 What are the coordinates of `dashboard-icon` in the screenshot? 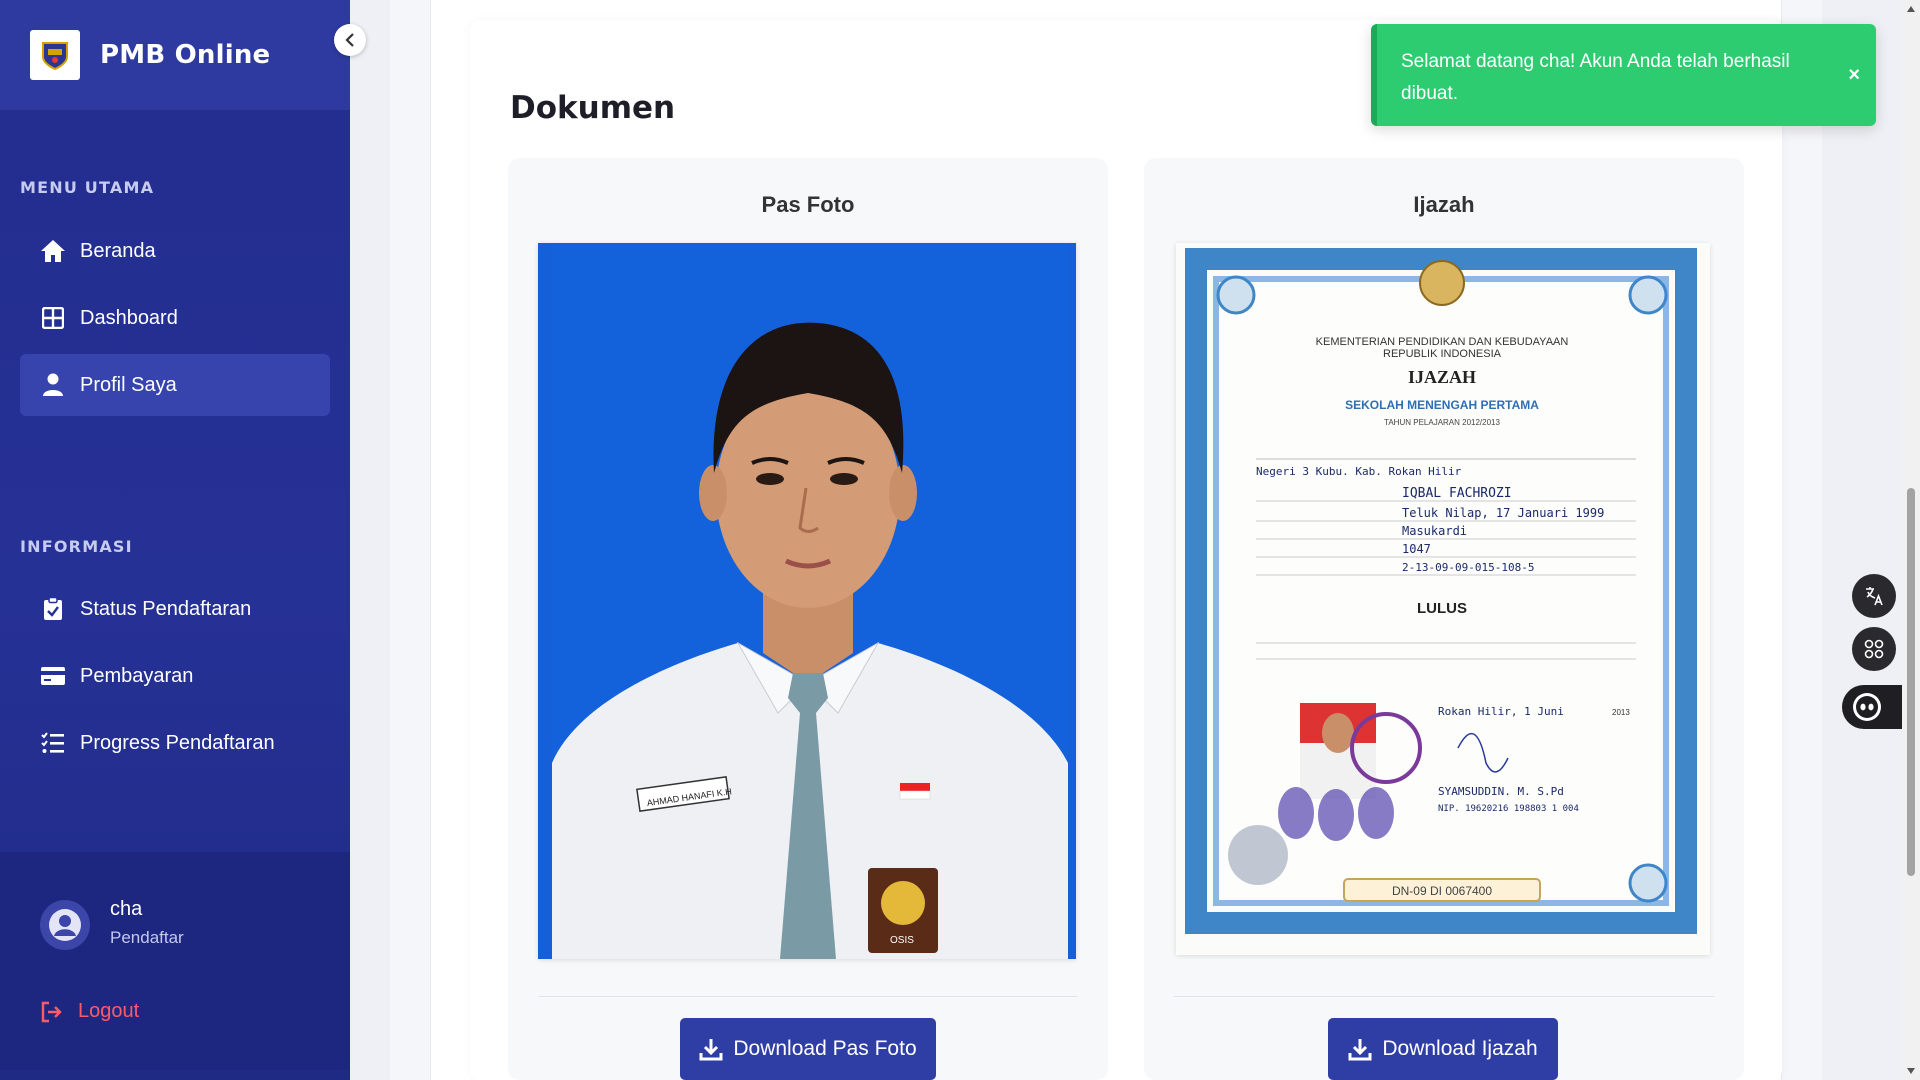 It's located at (53, 318).